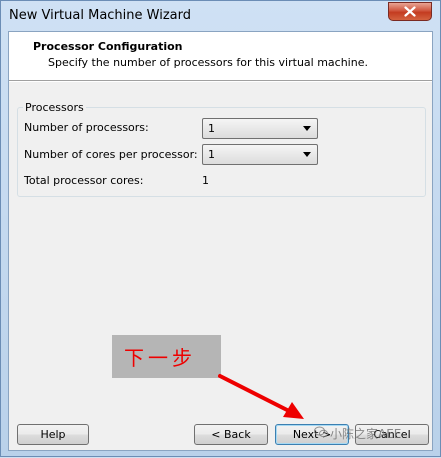 This screenshot has width=441, height=458. What do you see at coordinates (261, 396) in the screenshot?
I see `annotation-arrow-icon` at bounding box center [261, 396].